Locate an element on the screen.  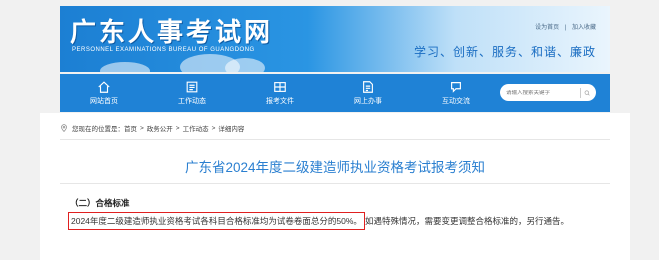
nav-item-label: 网上办事 is located at coordinates (368, 101).